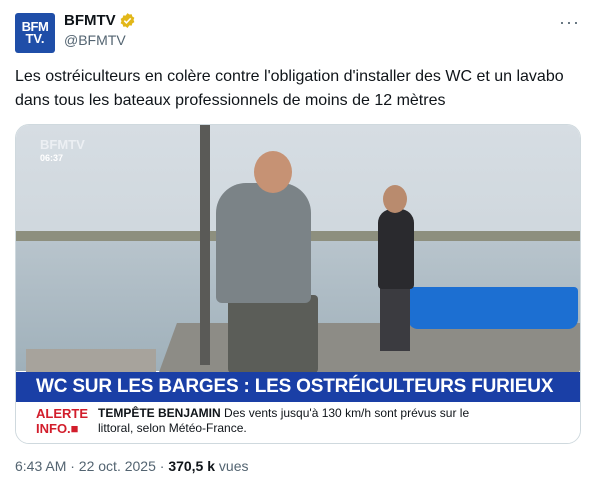 Image resolution: width=592 pixels, height=487 pixels. What do you see at coordinates (127, 20) in the screenshot?
I see `verified-badge-icon` at bounding box center [127, 20].